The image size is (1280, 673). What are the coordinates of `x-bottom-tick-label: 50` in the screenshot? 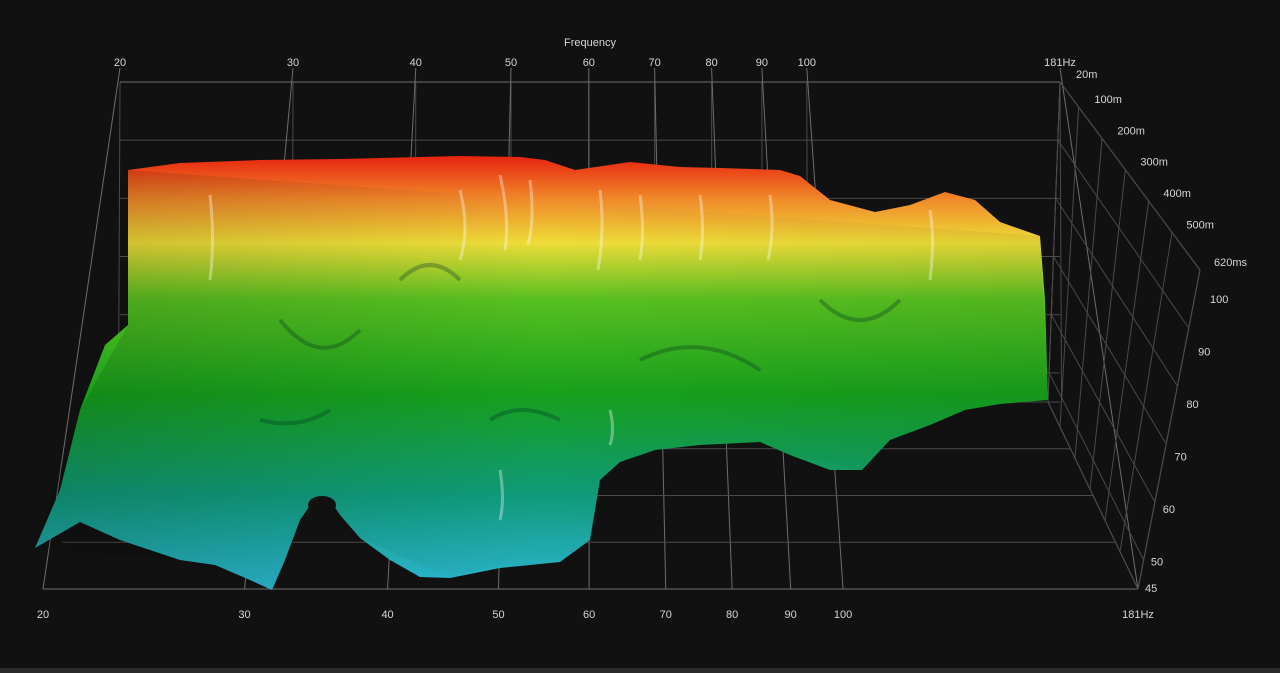 It's located at (498, 615).